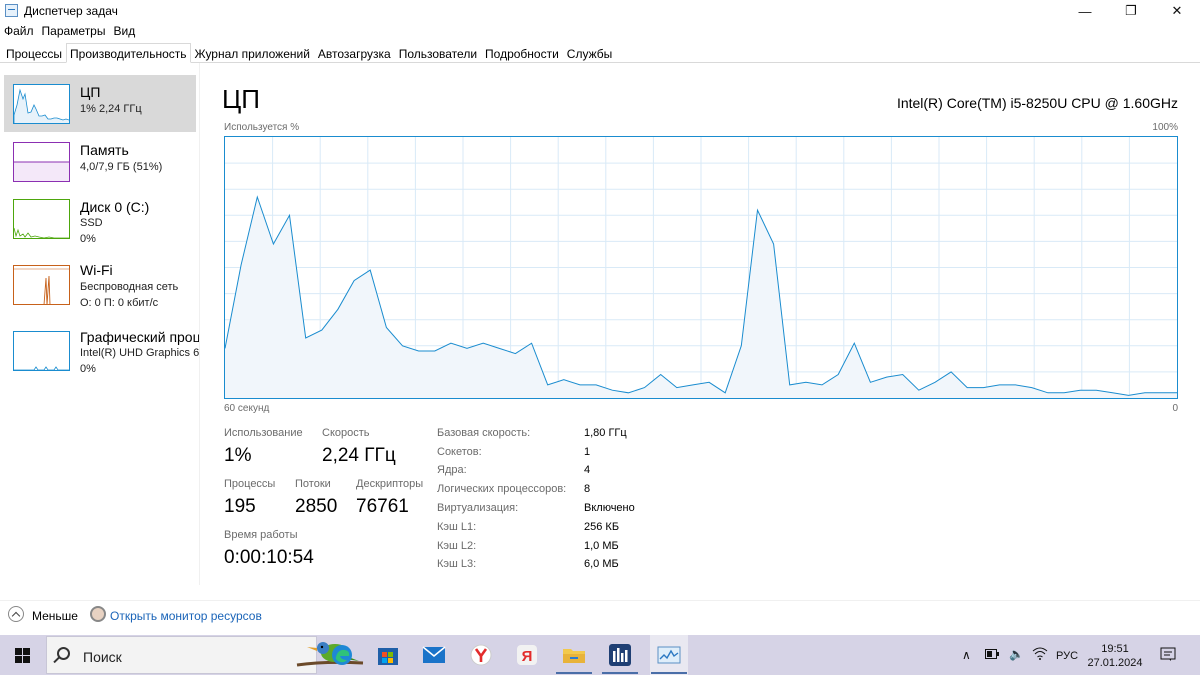 Image resolution: width=1200 pixels, height=675 pixels. I want to click on wifi-signal-icon, so click(1040, 655).